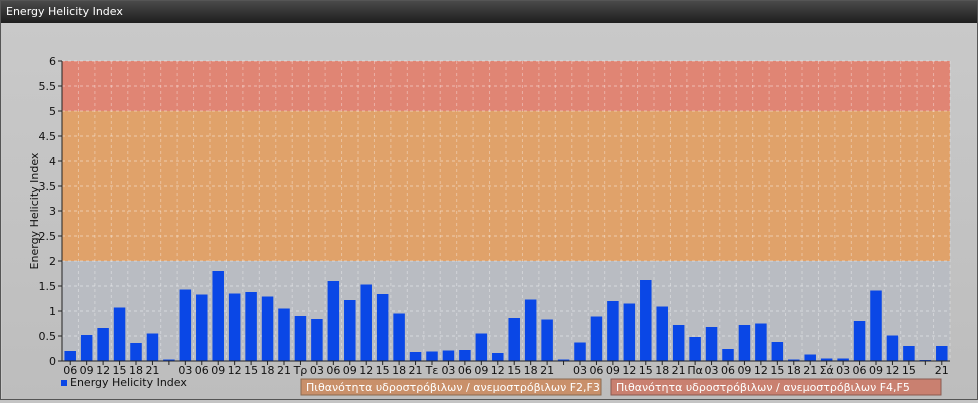  I want to click on y-tick-label: 3, so click(52, 211).